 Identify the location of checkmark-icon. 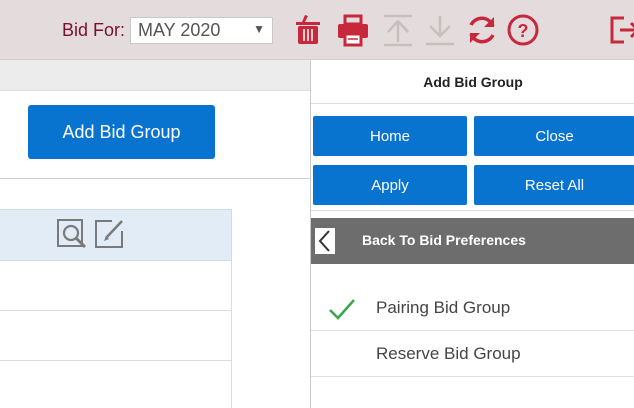
(342, 309).